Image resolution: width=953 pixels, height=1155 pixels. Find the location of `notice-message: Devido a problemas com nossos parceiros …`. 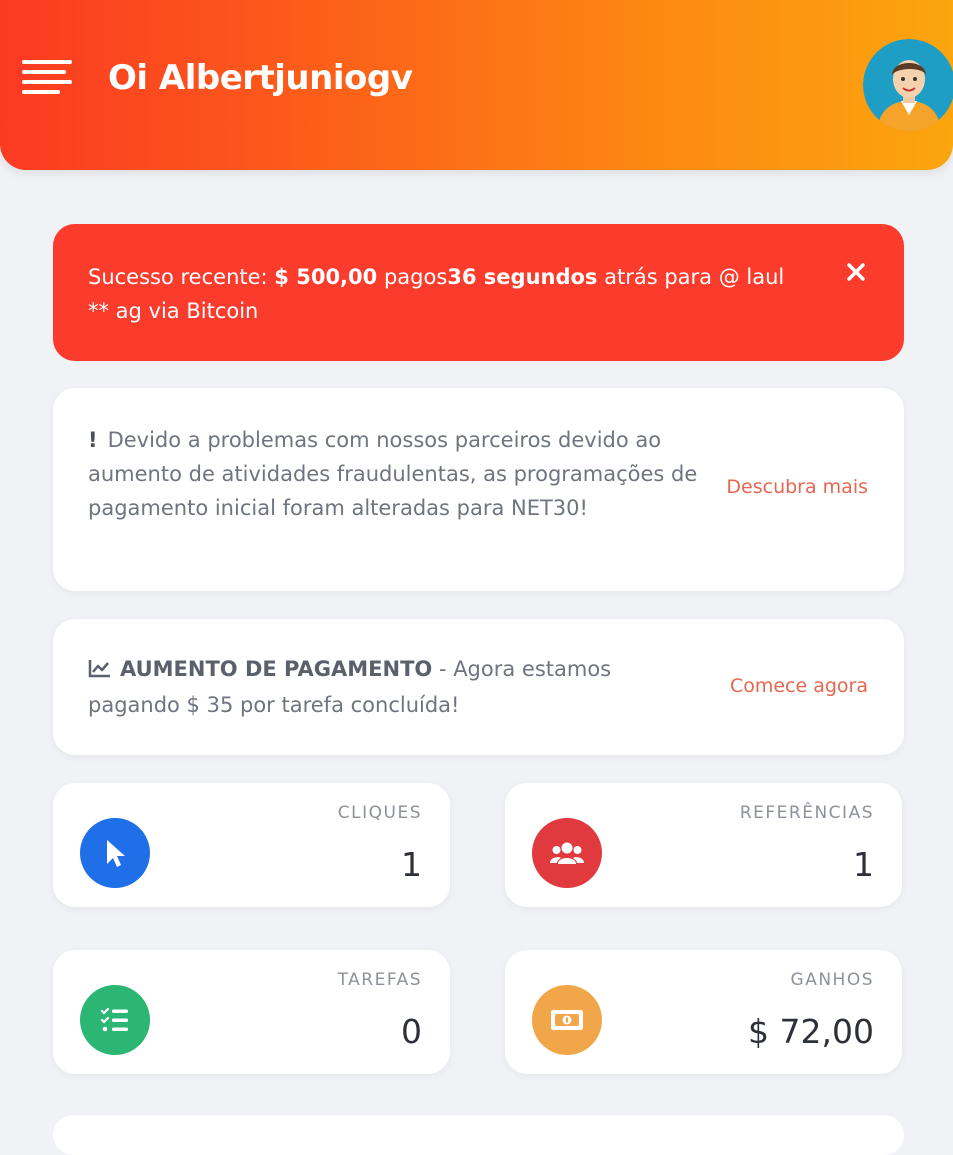

notice-message: Devido a problemas com nossos parceiros … is located at coordinates (393, 474).